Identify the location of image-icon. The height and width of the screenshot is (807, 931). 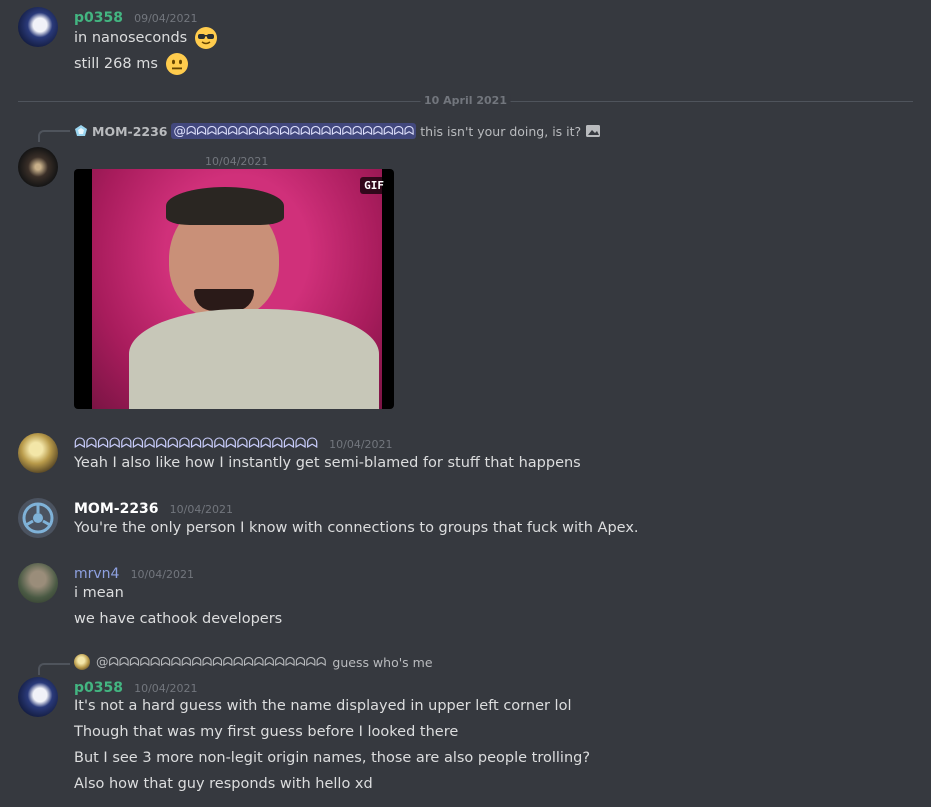
(593, 131).